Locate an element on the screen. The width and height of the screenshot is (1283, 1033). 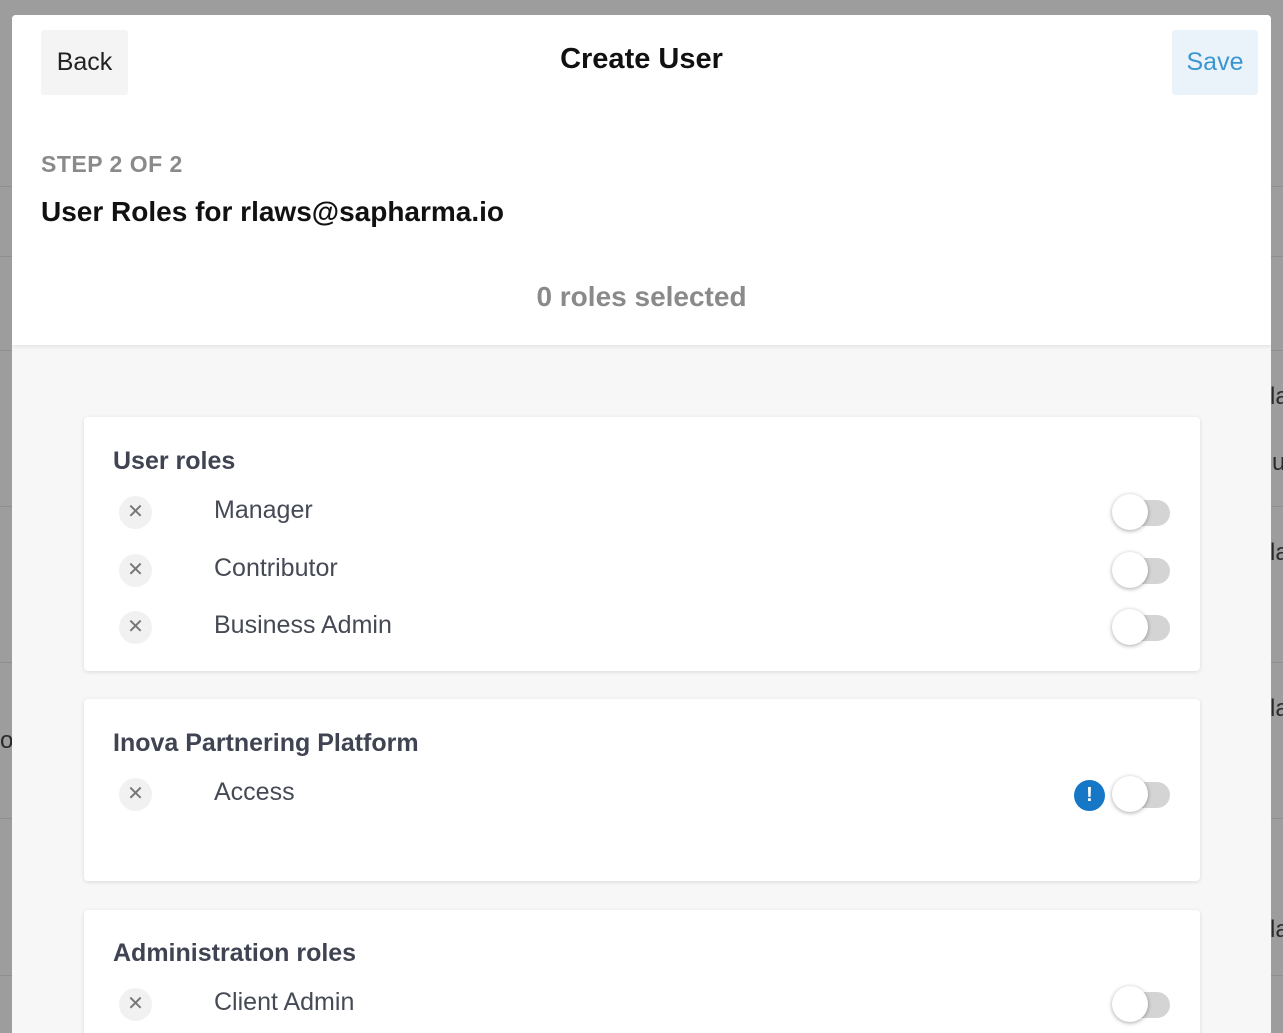
role-row-access: ✕ Access ! is located at coordinates (642, 794).